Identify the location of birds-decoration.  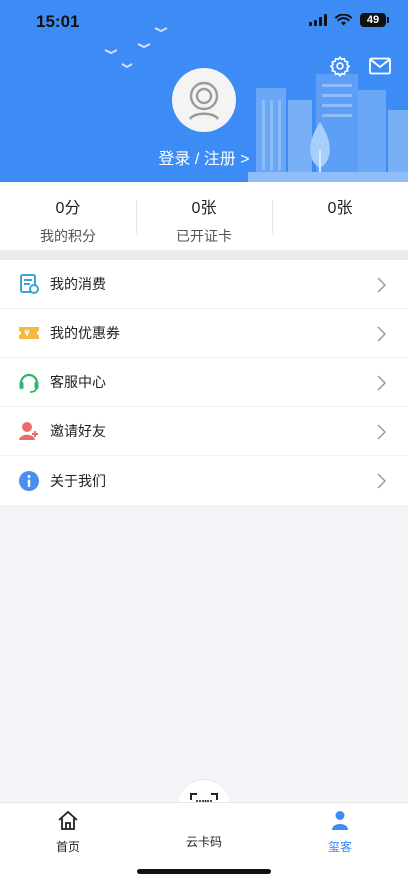
(136, 48).